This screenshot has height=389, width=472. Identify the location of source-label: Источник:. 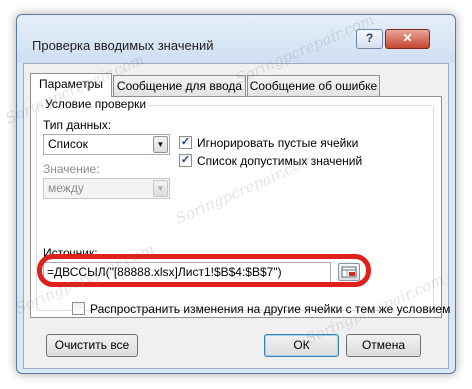
(70, 253).